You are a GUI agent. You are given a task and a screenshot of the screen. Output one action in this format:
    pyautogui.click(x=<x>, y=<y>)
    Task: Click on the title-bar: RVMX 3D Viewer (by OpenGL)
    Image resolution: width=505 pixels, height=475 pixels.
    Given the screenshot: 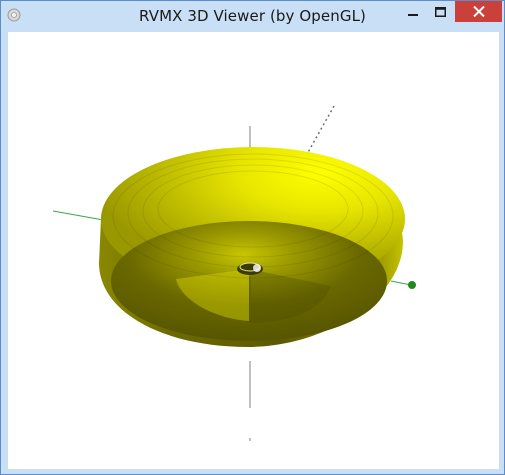 What is the action you would take?
    pyautogui.click(x=252, y=16)
    